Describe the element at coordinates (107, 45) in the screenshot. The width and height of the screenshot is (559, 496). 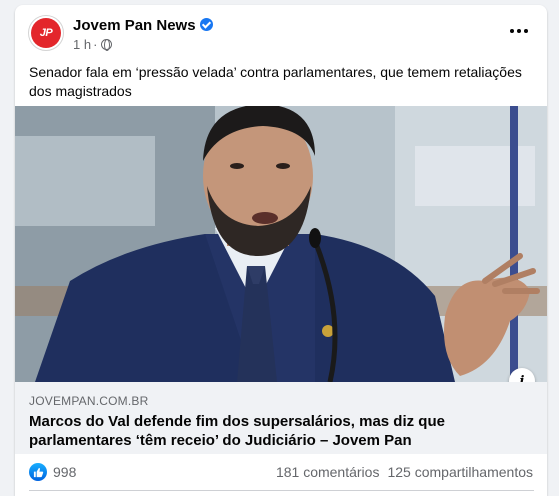
I see `globe-icon` at that location.